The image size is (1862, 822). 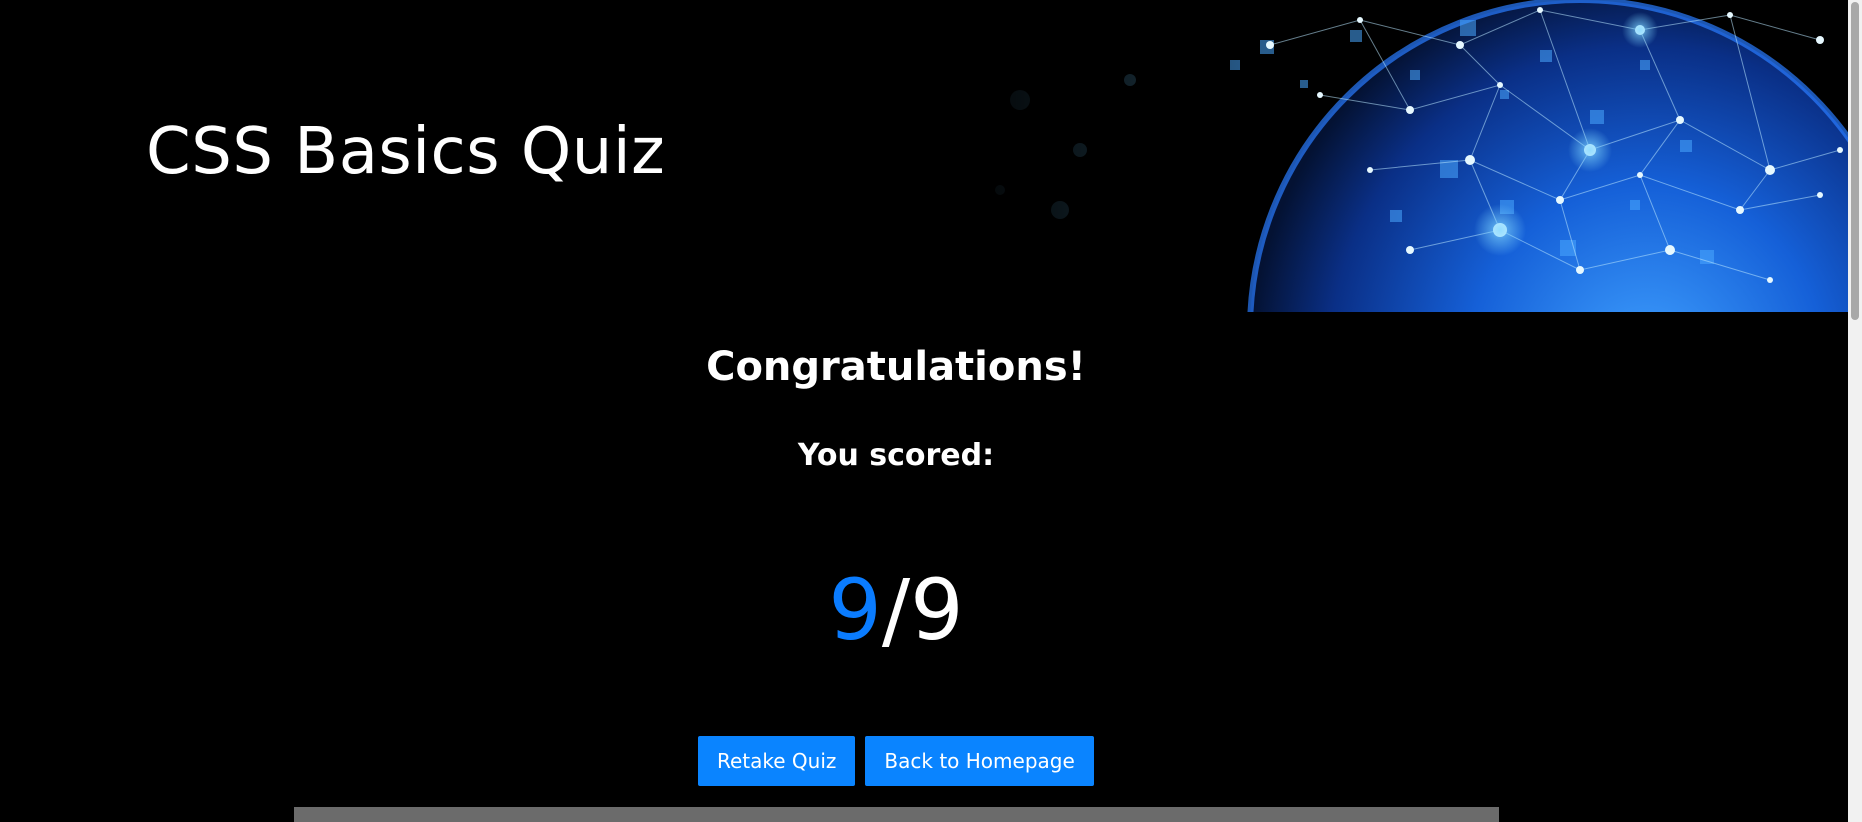 I want to click on quiz-title: CSS Basics Quiz, so click(x=406, y=152).